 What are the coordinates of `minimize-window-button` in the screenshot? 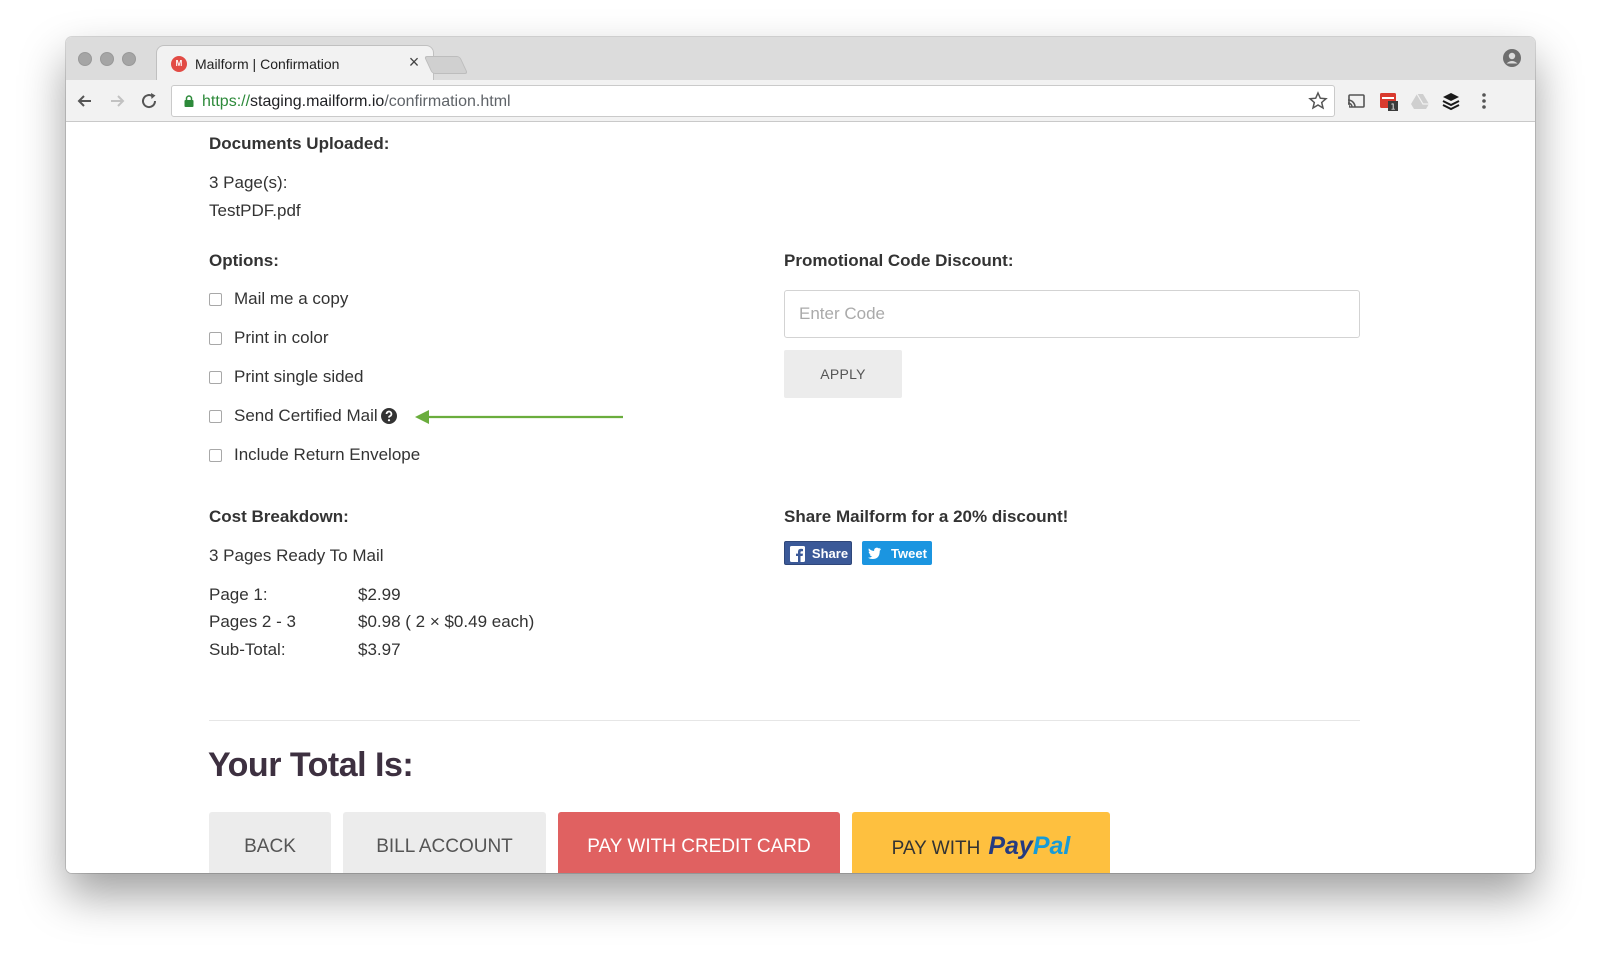 It's located at (107, 59).